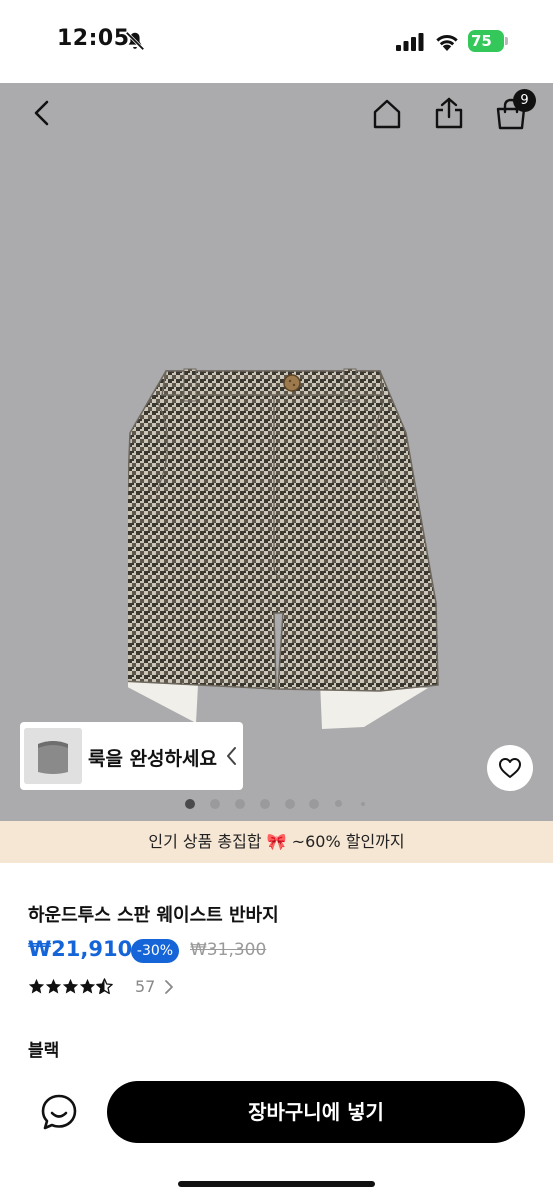  Describe the element at coordinates (59, 1112) in the screenshot. I see `chat-support-icon` at that location.